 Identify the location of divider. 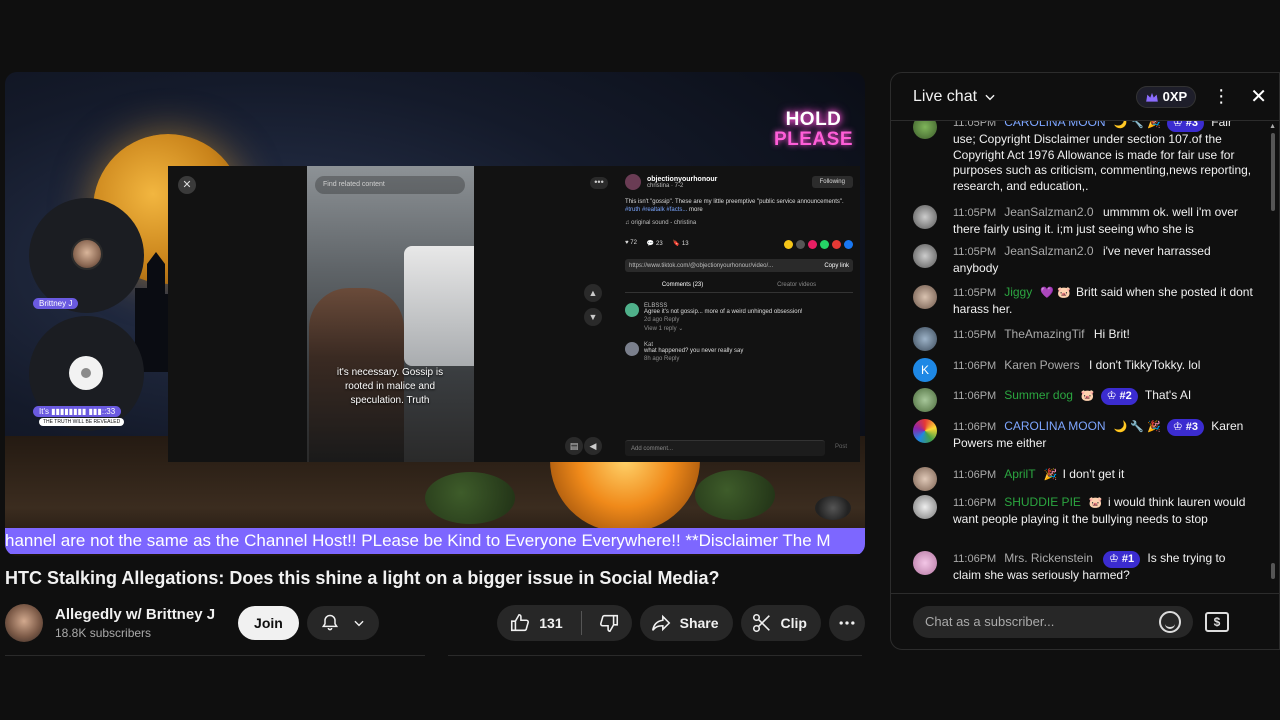
(655, 655).